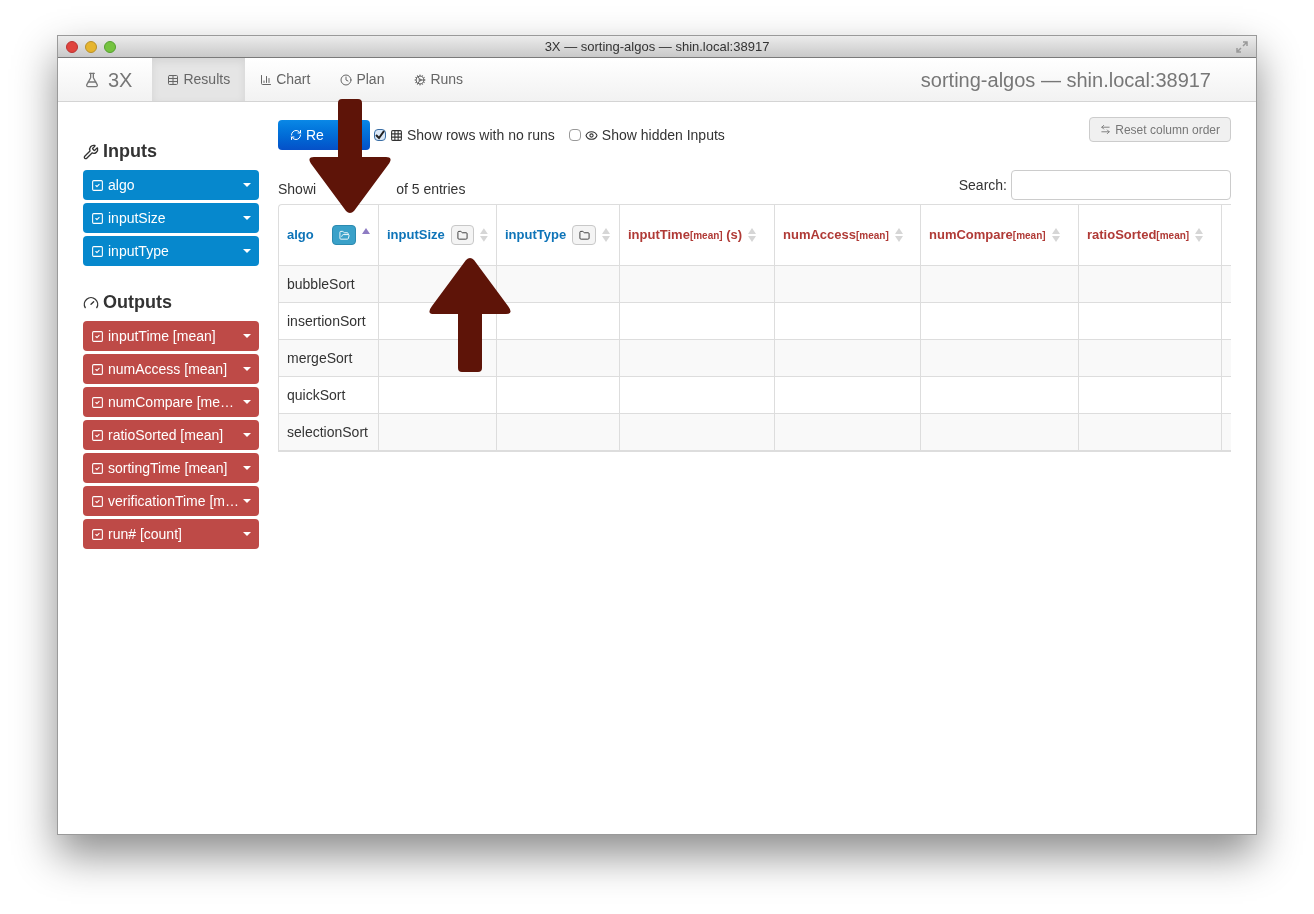  What do you see at coordinates (110, 46) in the screenshot?
I see `maximize-icon` at bounding box center [110, 46].